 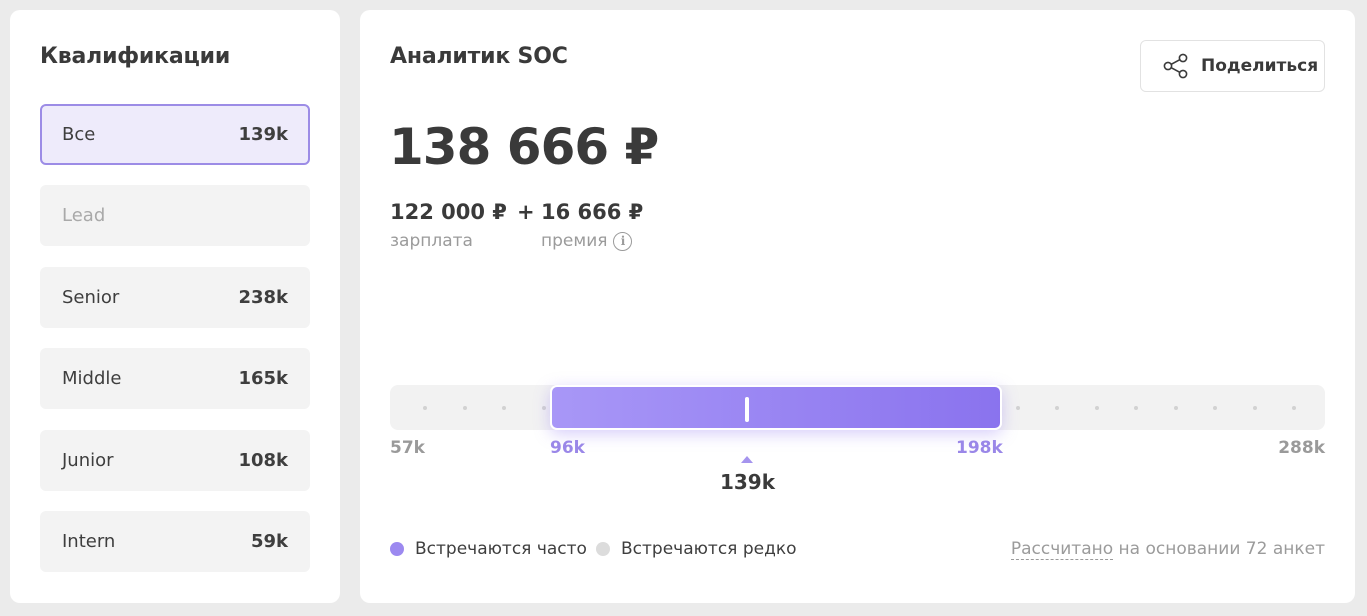 I want to click on qualification-label: Lead, so click(x=84, y=215).